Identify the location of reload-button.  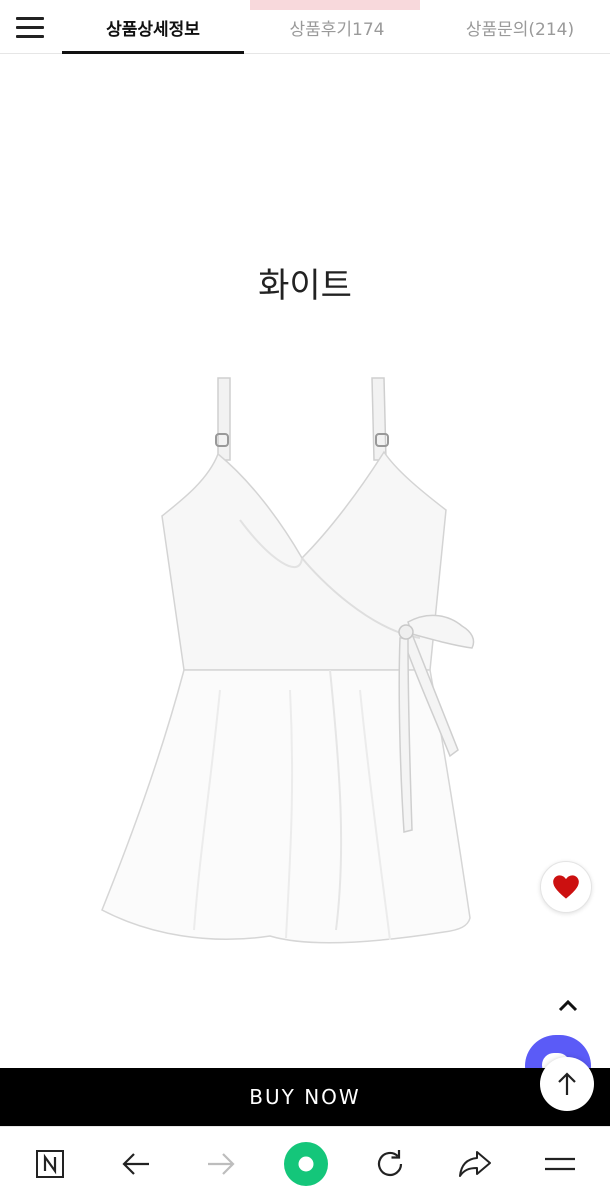
(390, 1164).